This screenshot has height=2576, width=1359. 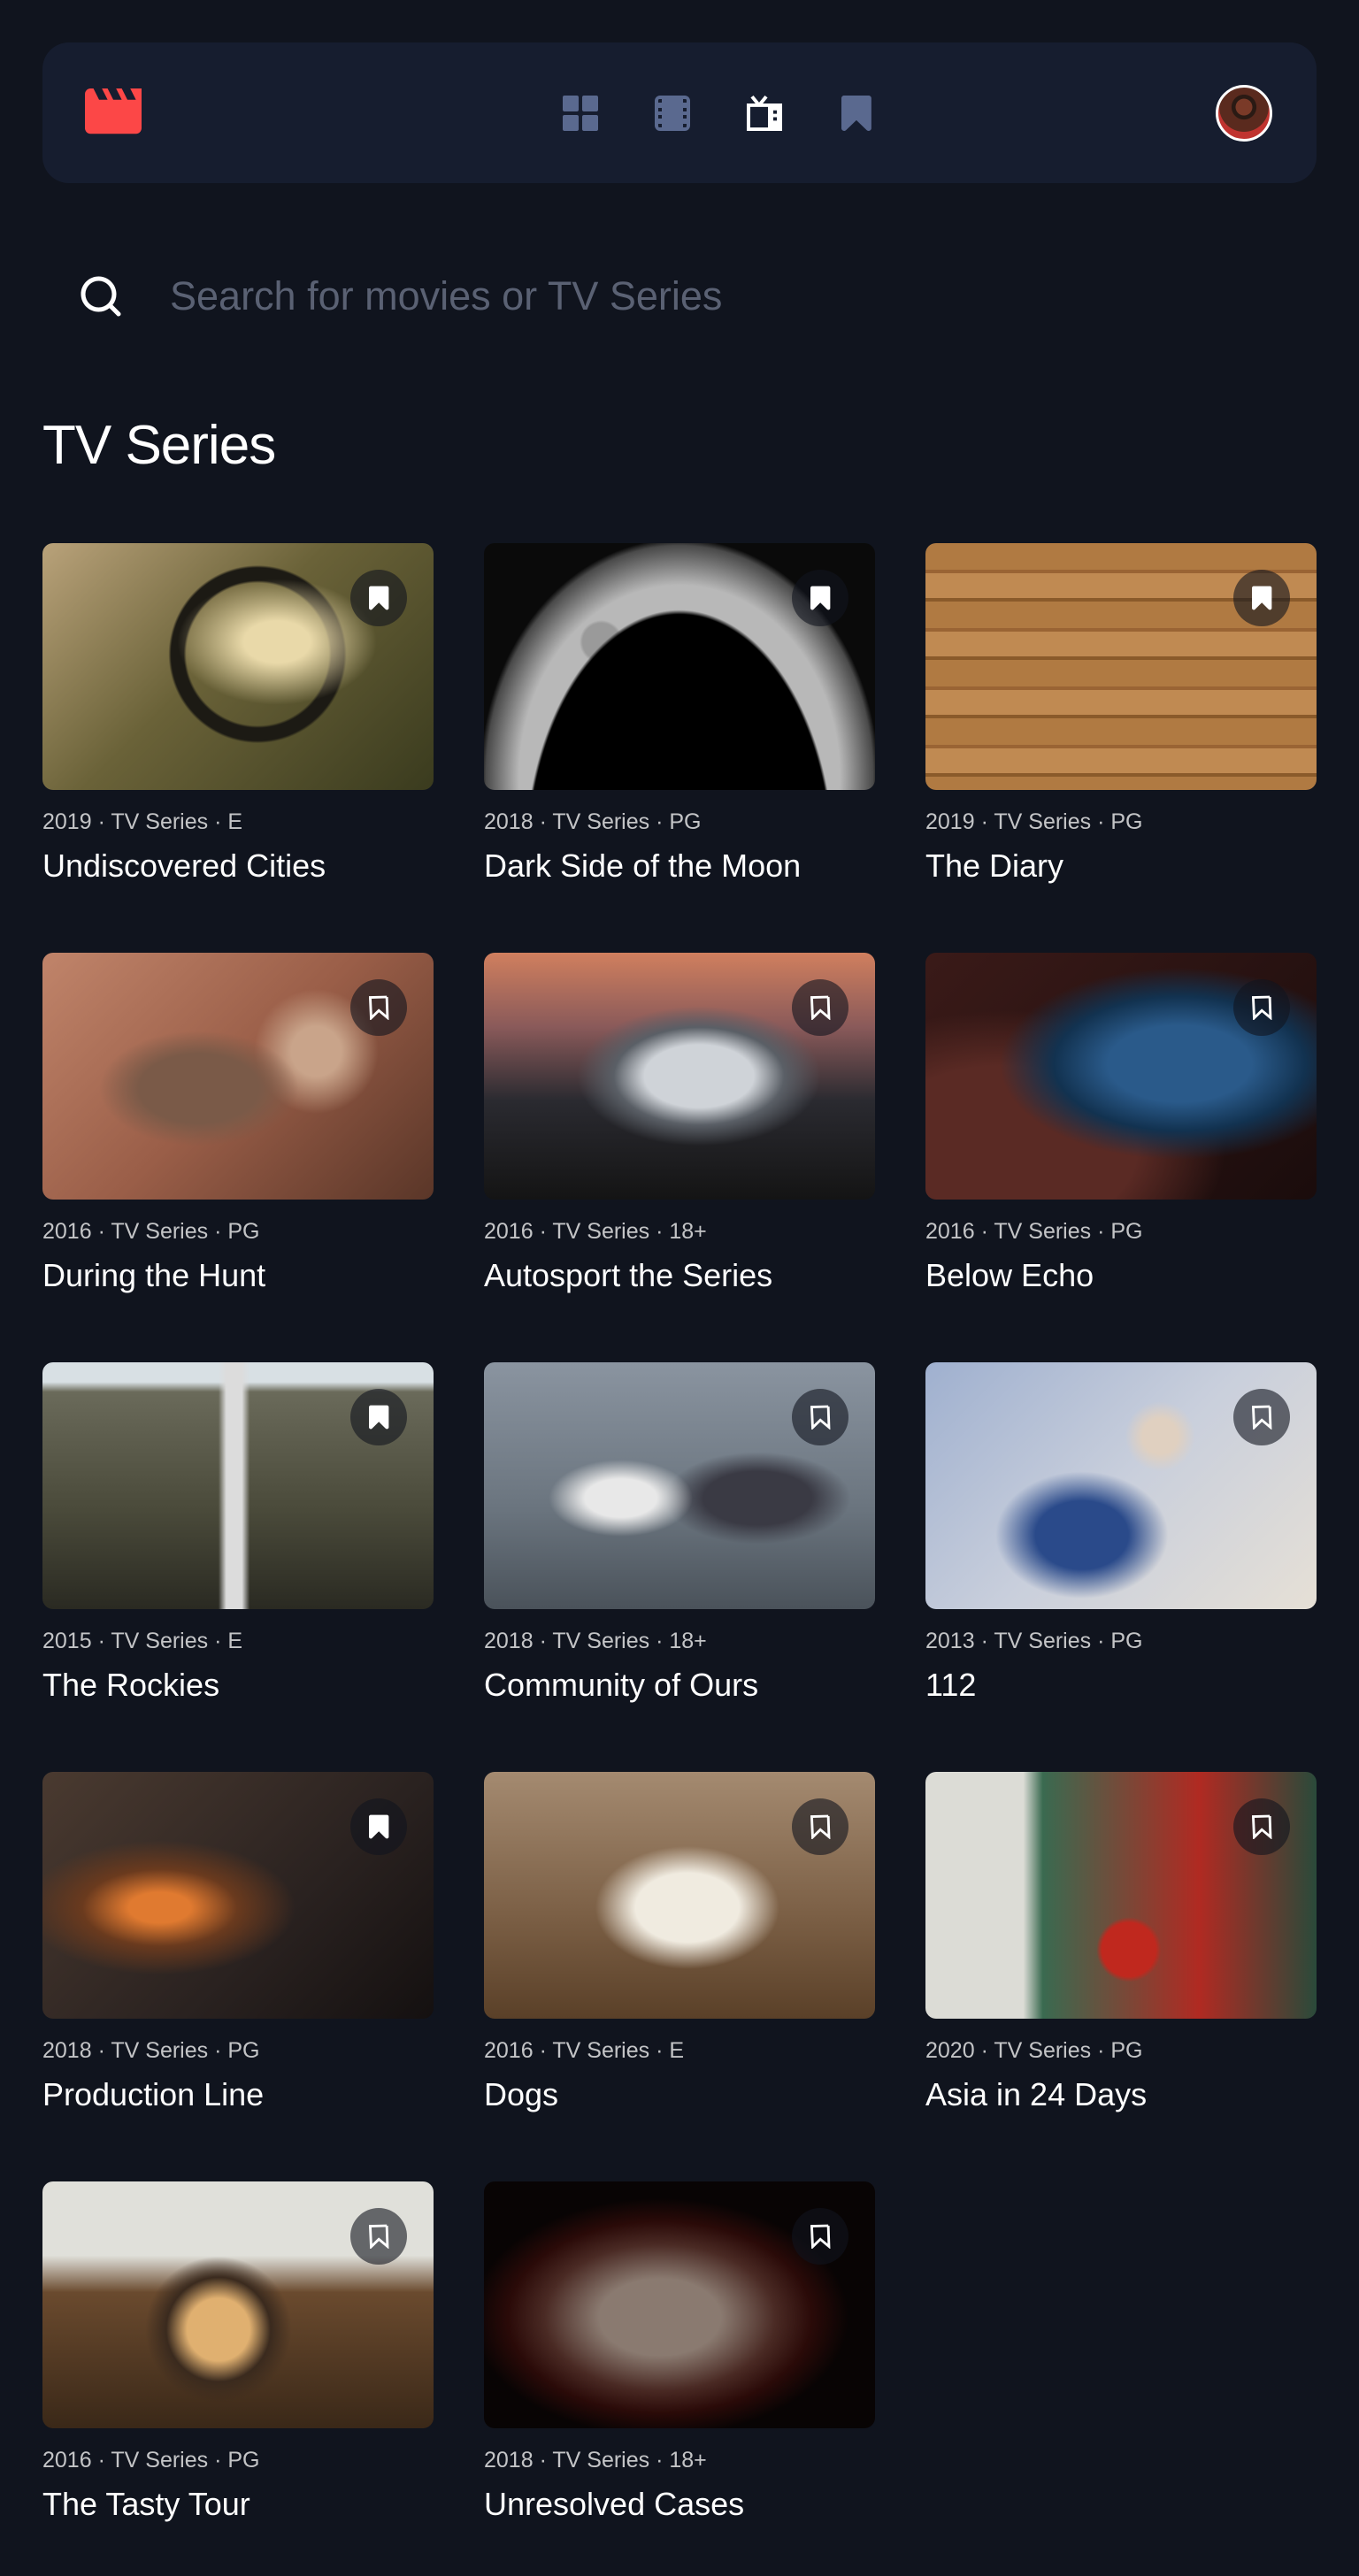 I want to click on card-meta: 2018 · TV Series · 18+, so click(x=595, y=1641).